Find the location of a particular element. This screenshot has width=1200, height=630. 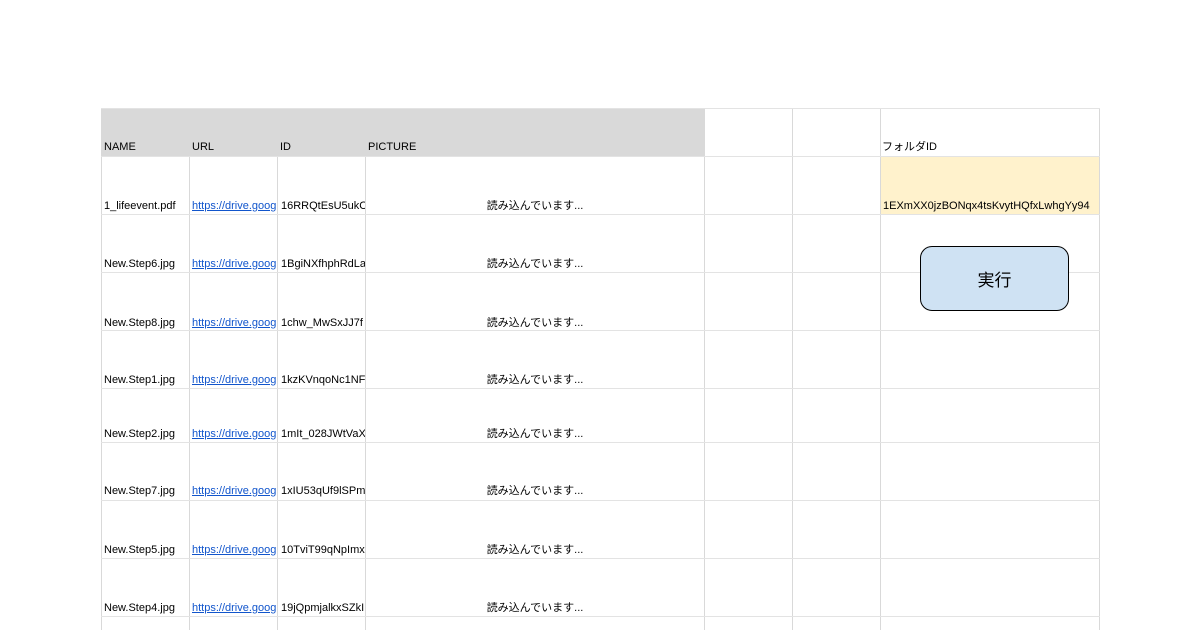

cell-id: 1xIU53qUf9lSPm is located at coordinates (323, 491).